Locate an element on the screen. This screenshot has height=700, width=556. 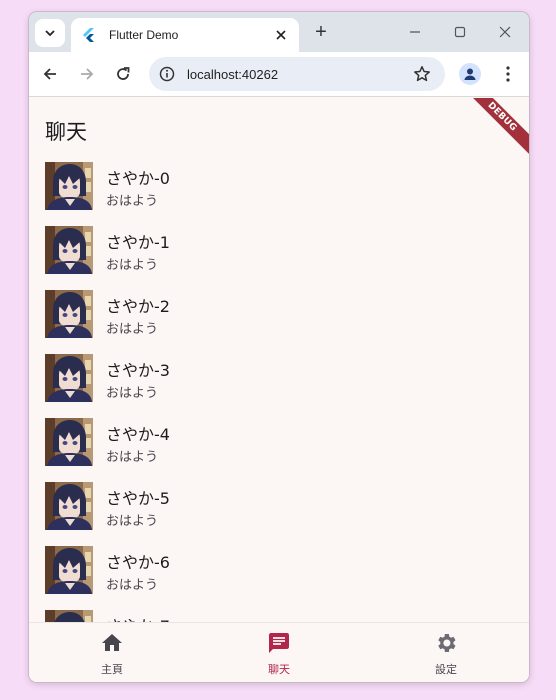
item-name: さやか-5 is located at coordinates (138, 498).